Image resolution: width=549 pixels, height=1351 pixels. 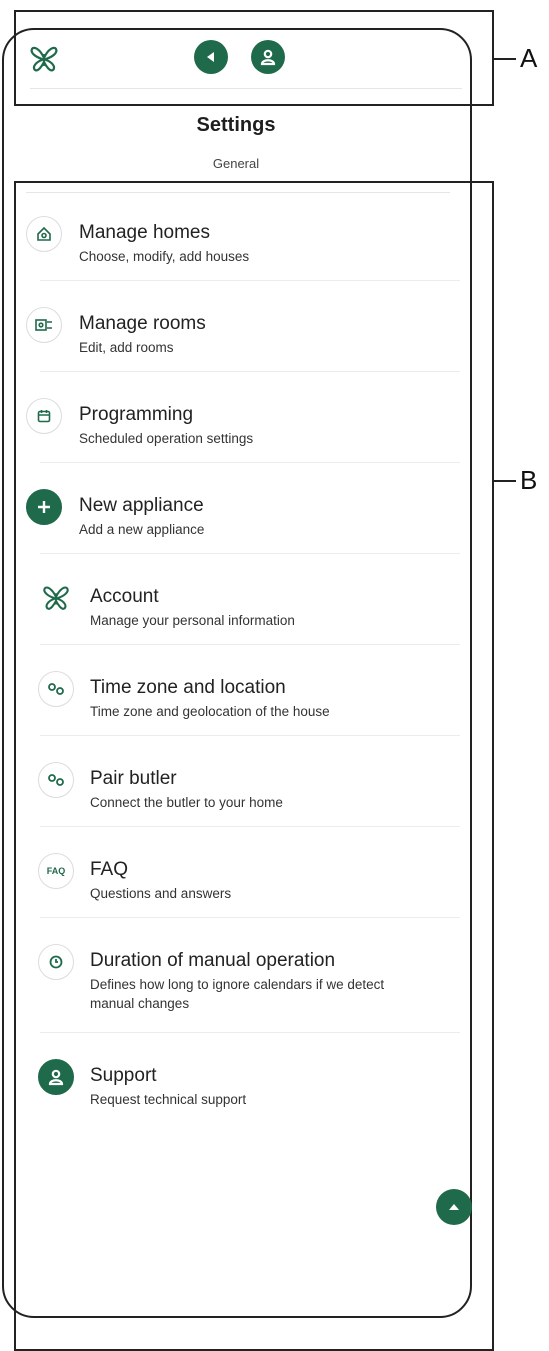 I want to click on item-title: Account, so click(x=124, y=596).